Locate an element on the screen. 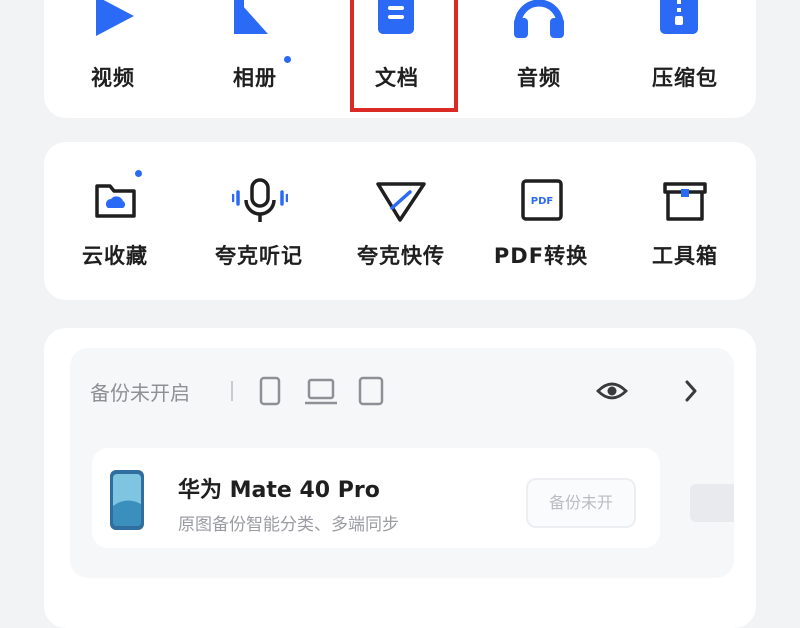 The height and width of the screenshot is (628, 800). tool-item-label: 夸克听记 is located at coordinates (259, 256).